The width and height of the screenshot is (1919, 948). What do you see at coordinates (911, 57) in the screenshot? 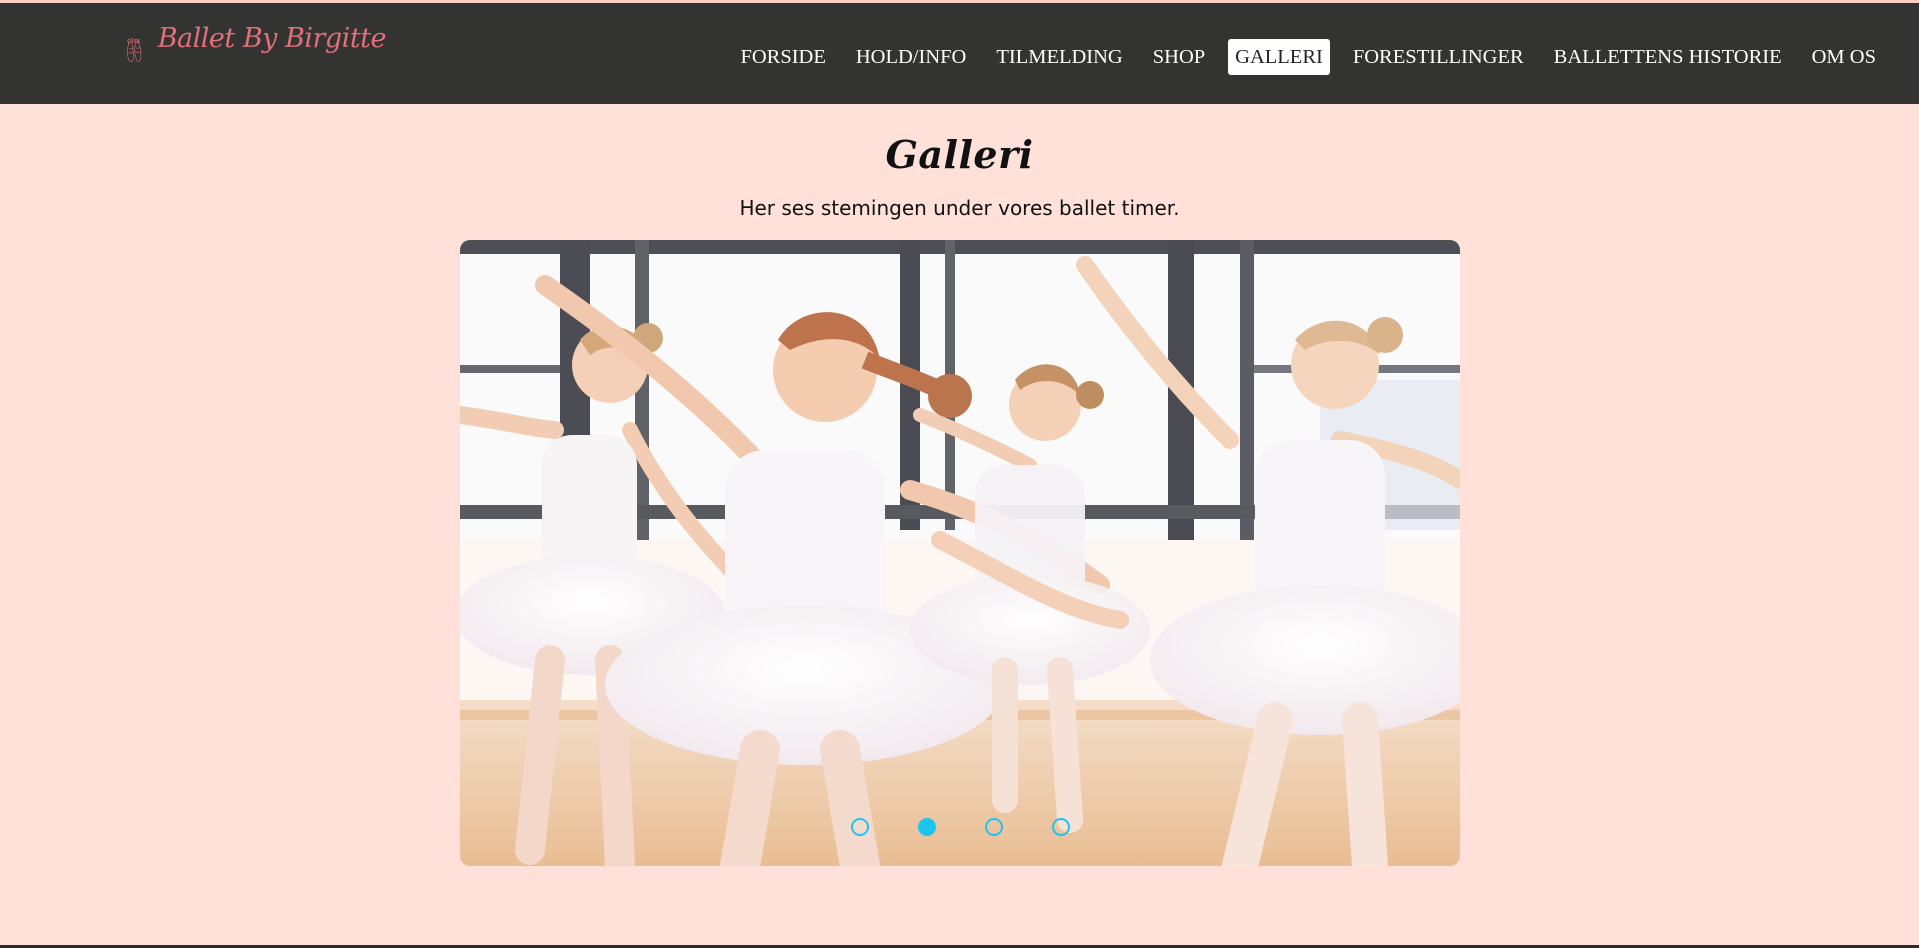
I see `nav-item-hold-info: HOLD/INFO` at bounding box center [911, 57].